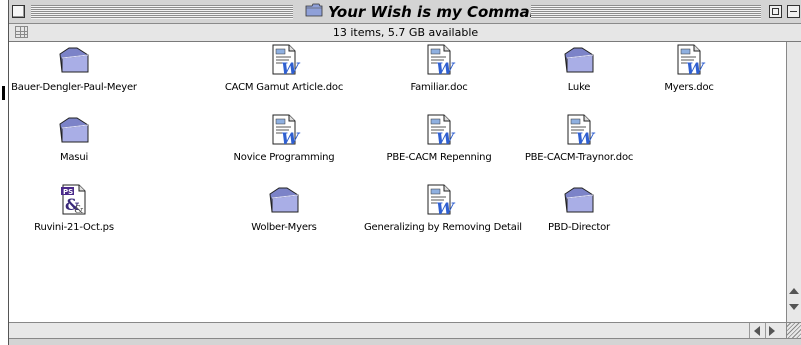 The height and width of the screenshot is (345, 801). I want to click on folder-title-icon, so click(314, 12).